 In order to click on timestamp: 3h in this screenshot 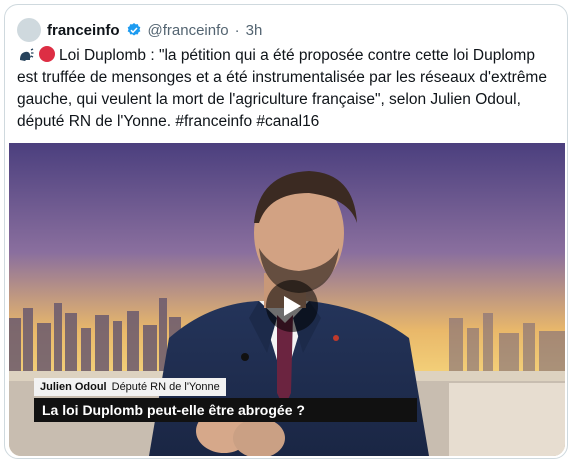, I will do `click(254, 30)`.